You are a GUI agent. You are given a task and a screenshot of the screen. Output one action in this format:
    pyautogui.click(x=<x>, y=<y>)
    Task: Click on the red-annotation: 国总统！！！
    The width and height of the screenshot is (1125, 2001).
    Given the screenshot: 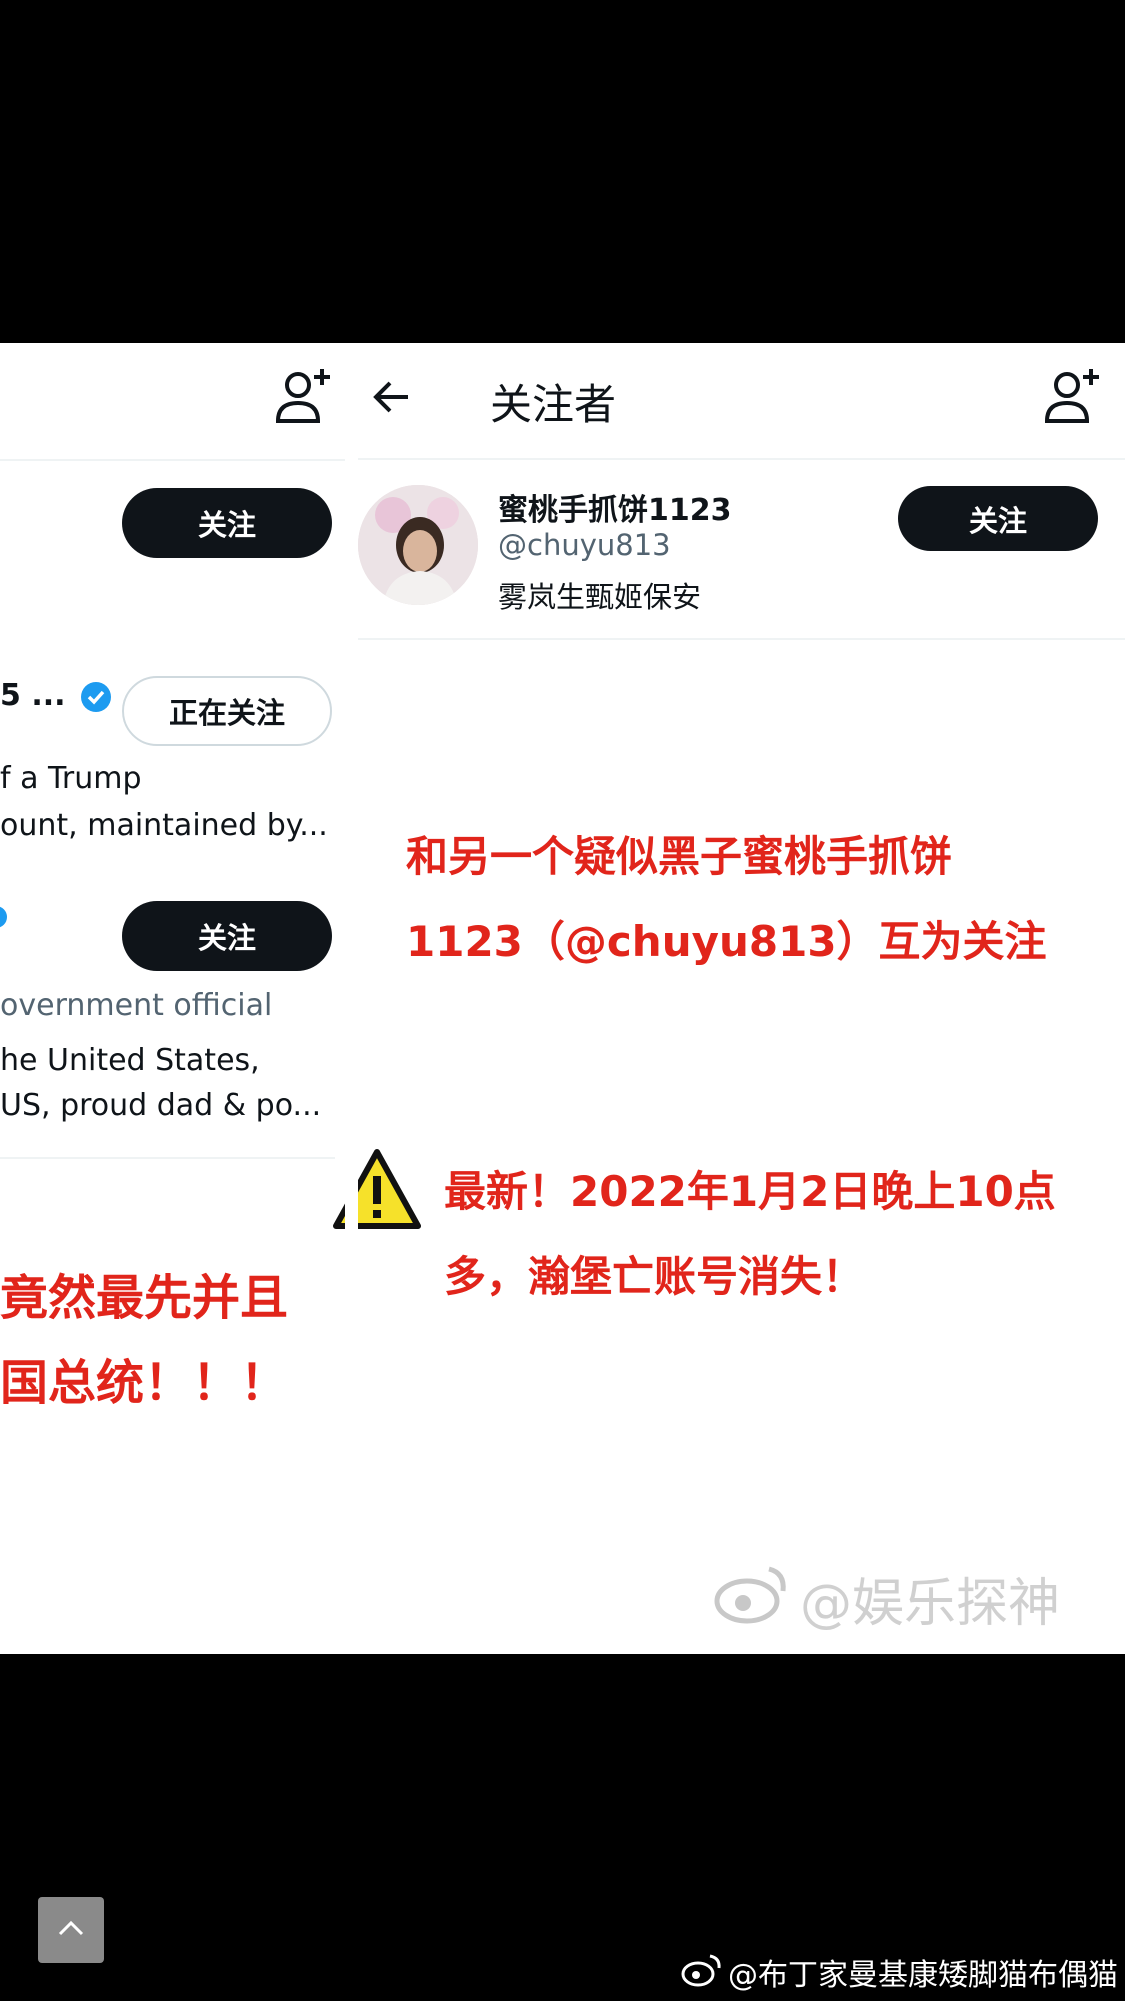 What is the action you would take?
    pyautogui.click(x=144, y=1383)
    